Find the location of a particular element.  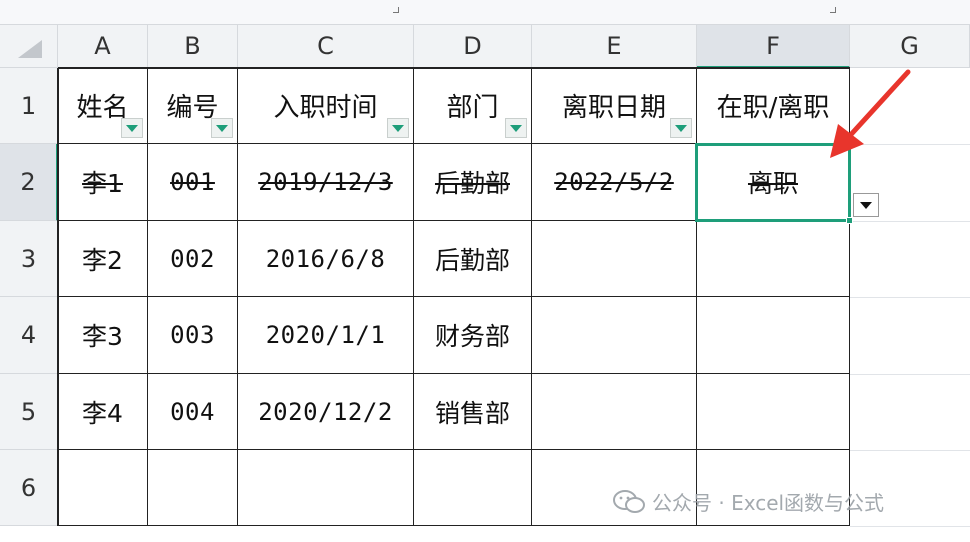

cell-d4: 财务部 is located at coordinates (473, 335).